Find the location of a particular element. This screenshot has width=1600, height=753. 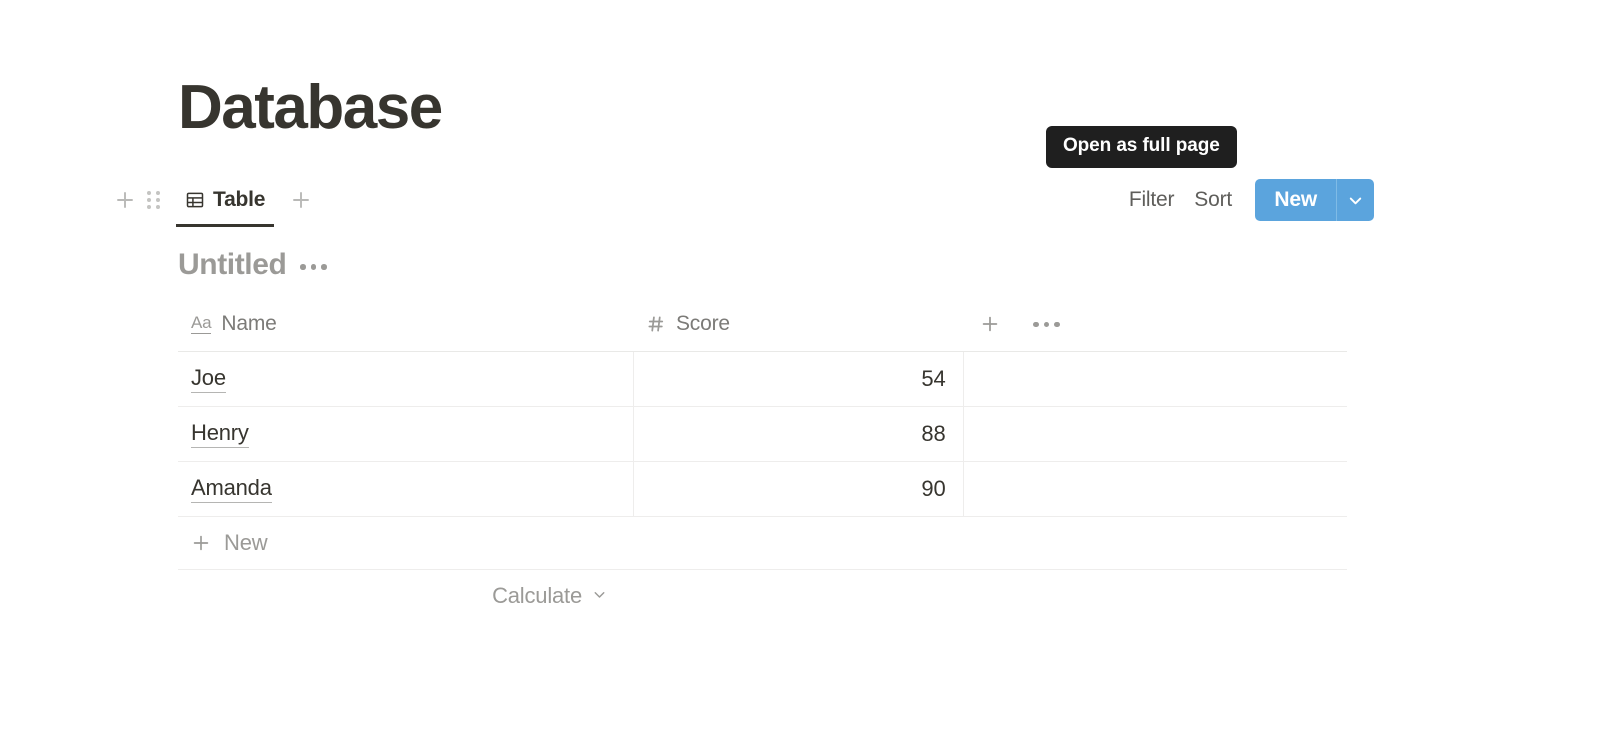

table-header: Aa Name Score is located at coordinates (762, 325).